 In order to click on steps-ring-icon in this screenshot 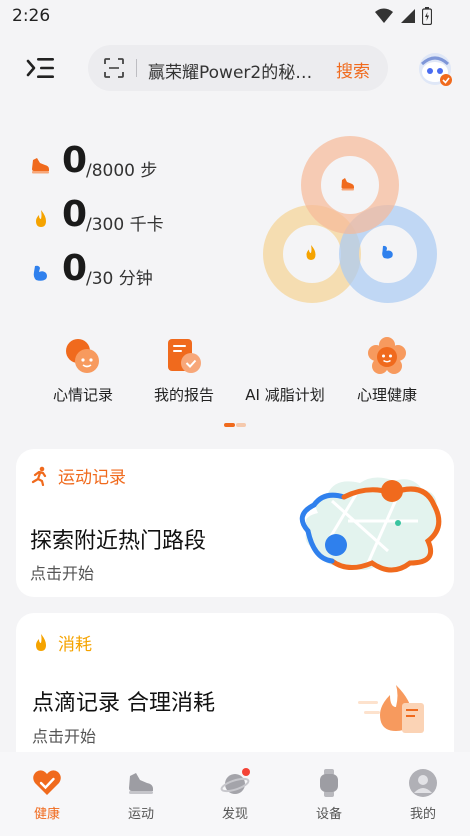, I will do `click(347, 184)`.